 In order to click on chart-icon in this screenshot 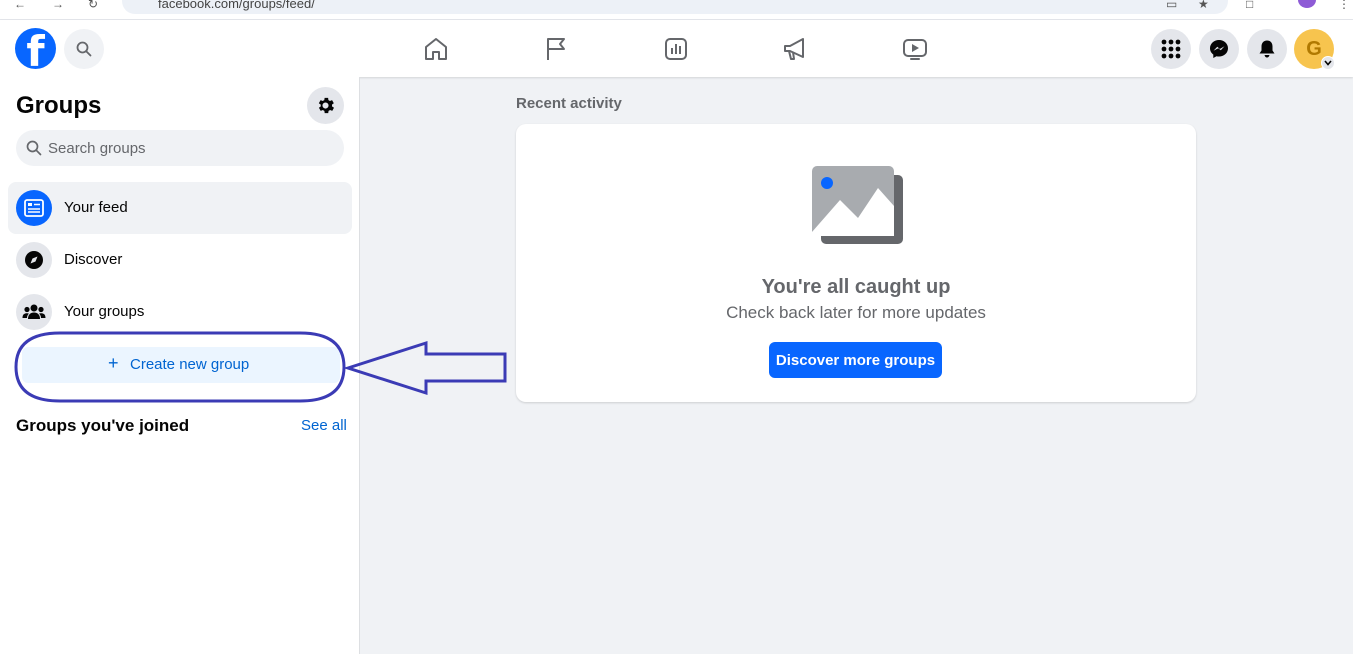, I will do `click(676, 49)`.